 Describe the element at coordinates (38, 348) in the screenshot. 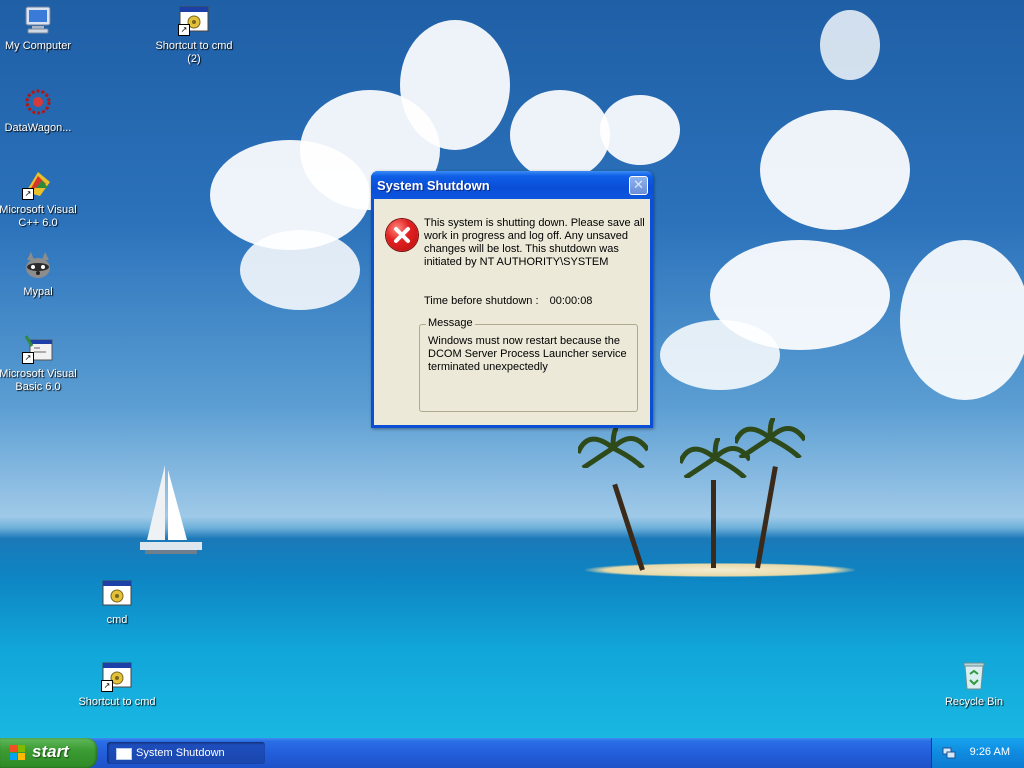

I see `visual-basic-icon: ↗` at that location.